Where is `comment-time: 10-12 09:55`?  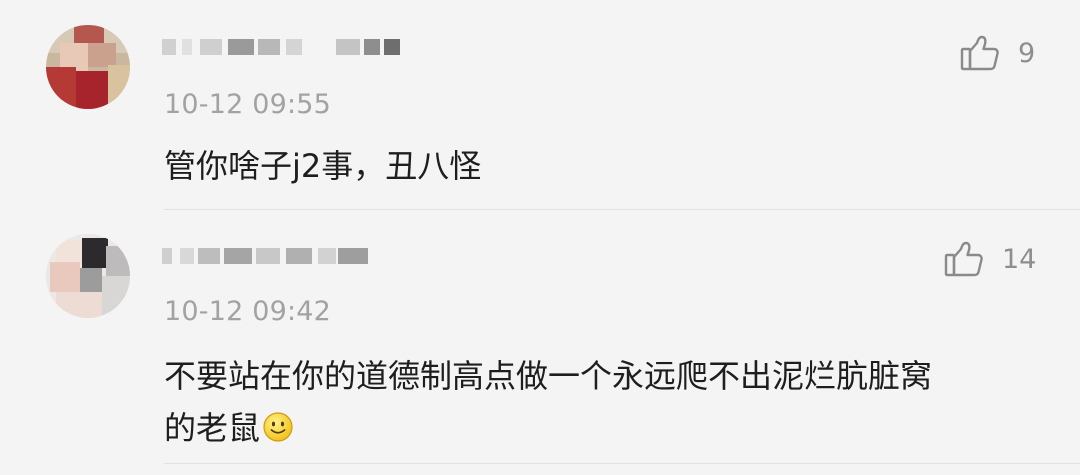 comment-time: 10-12 09:55 is located at coordinates (248, 104).